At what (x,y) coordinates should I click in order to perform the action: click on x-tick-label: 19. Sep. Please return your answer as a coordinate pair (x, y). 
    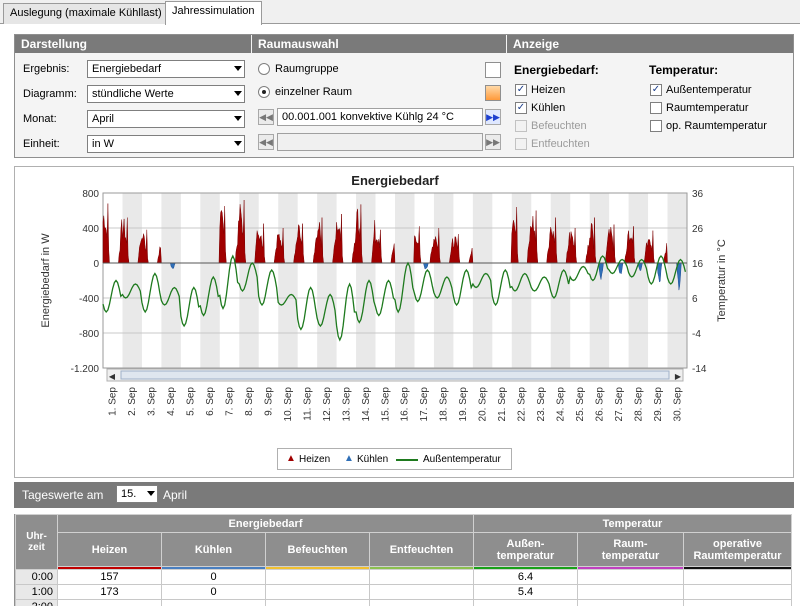
    Looking at the image, I should click on (463, 404).